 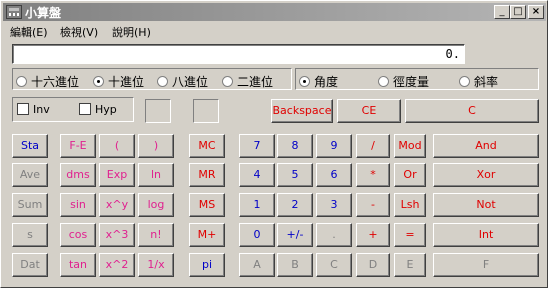 What do you see at coordinates (295, 265) in the screenshot?
I see `hex-b-button: B` at bounding box center [295, 265].